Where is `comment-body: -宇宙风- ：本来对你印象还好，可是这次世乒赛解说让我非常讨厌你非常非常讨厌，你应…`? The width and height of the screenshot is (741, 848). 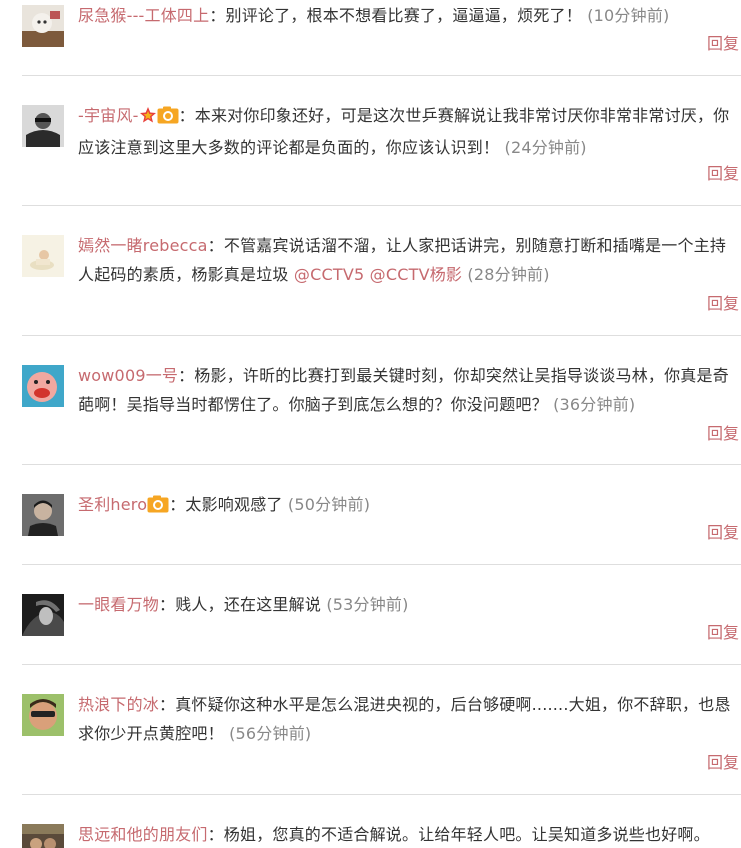 comment-body: -宇宙风- ：本来对你印象还好，可是这次世乒赛解说让我非常讨厌你非常非常讨厌，你应… is located at coordinates (409, 131).